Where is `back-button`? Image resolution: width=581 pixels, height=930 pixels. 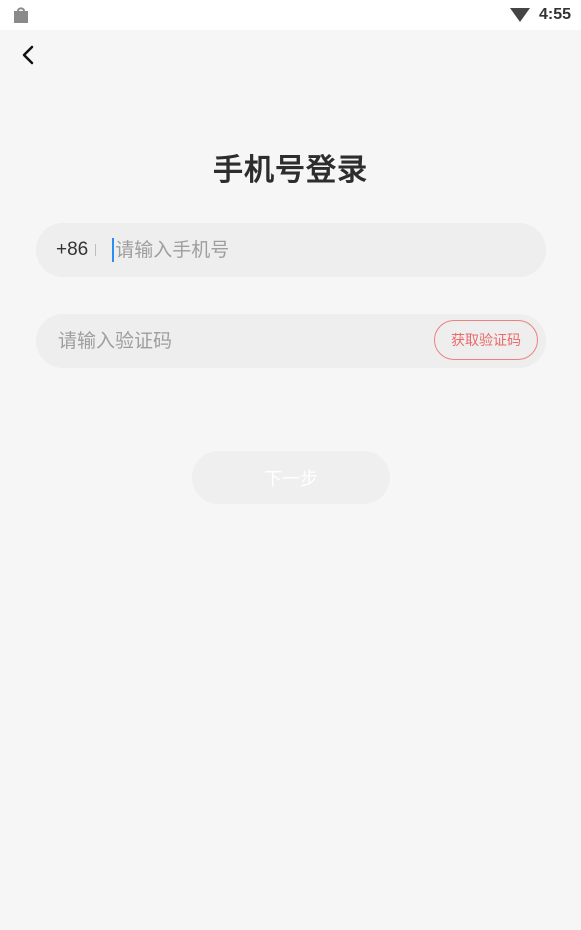
back-button is located at coordinates (29, 55).